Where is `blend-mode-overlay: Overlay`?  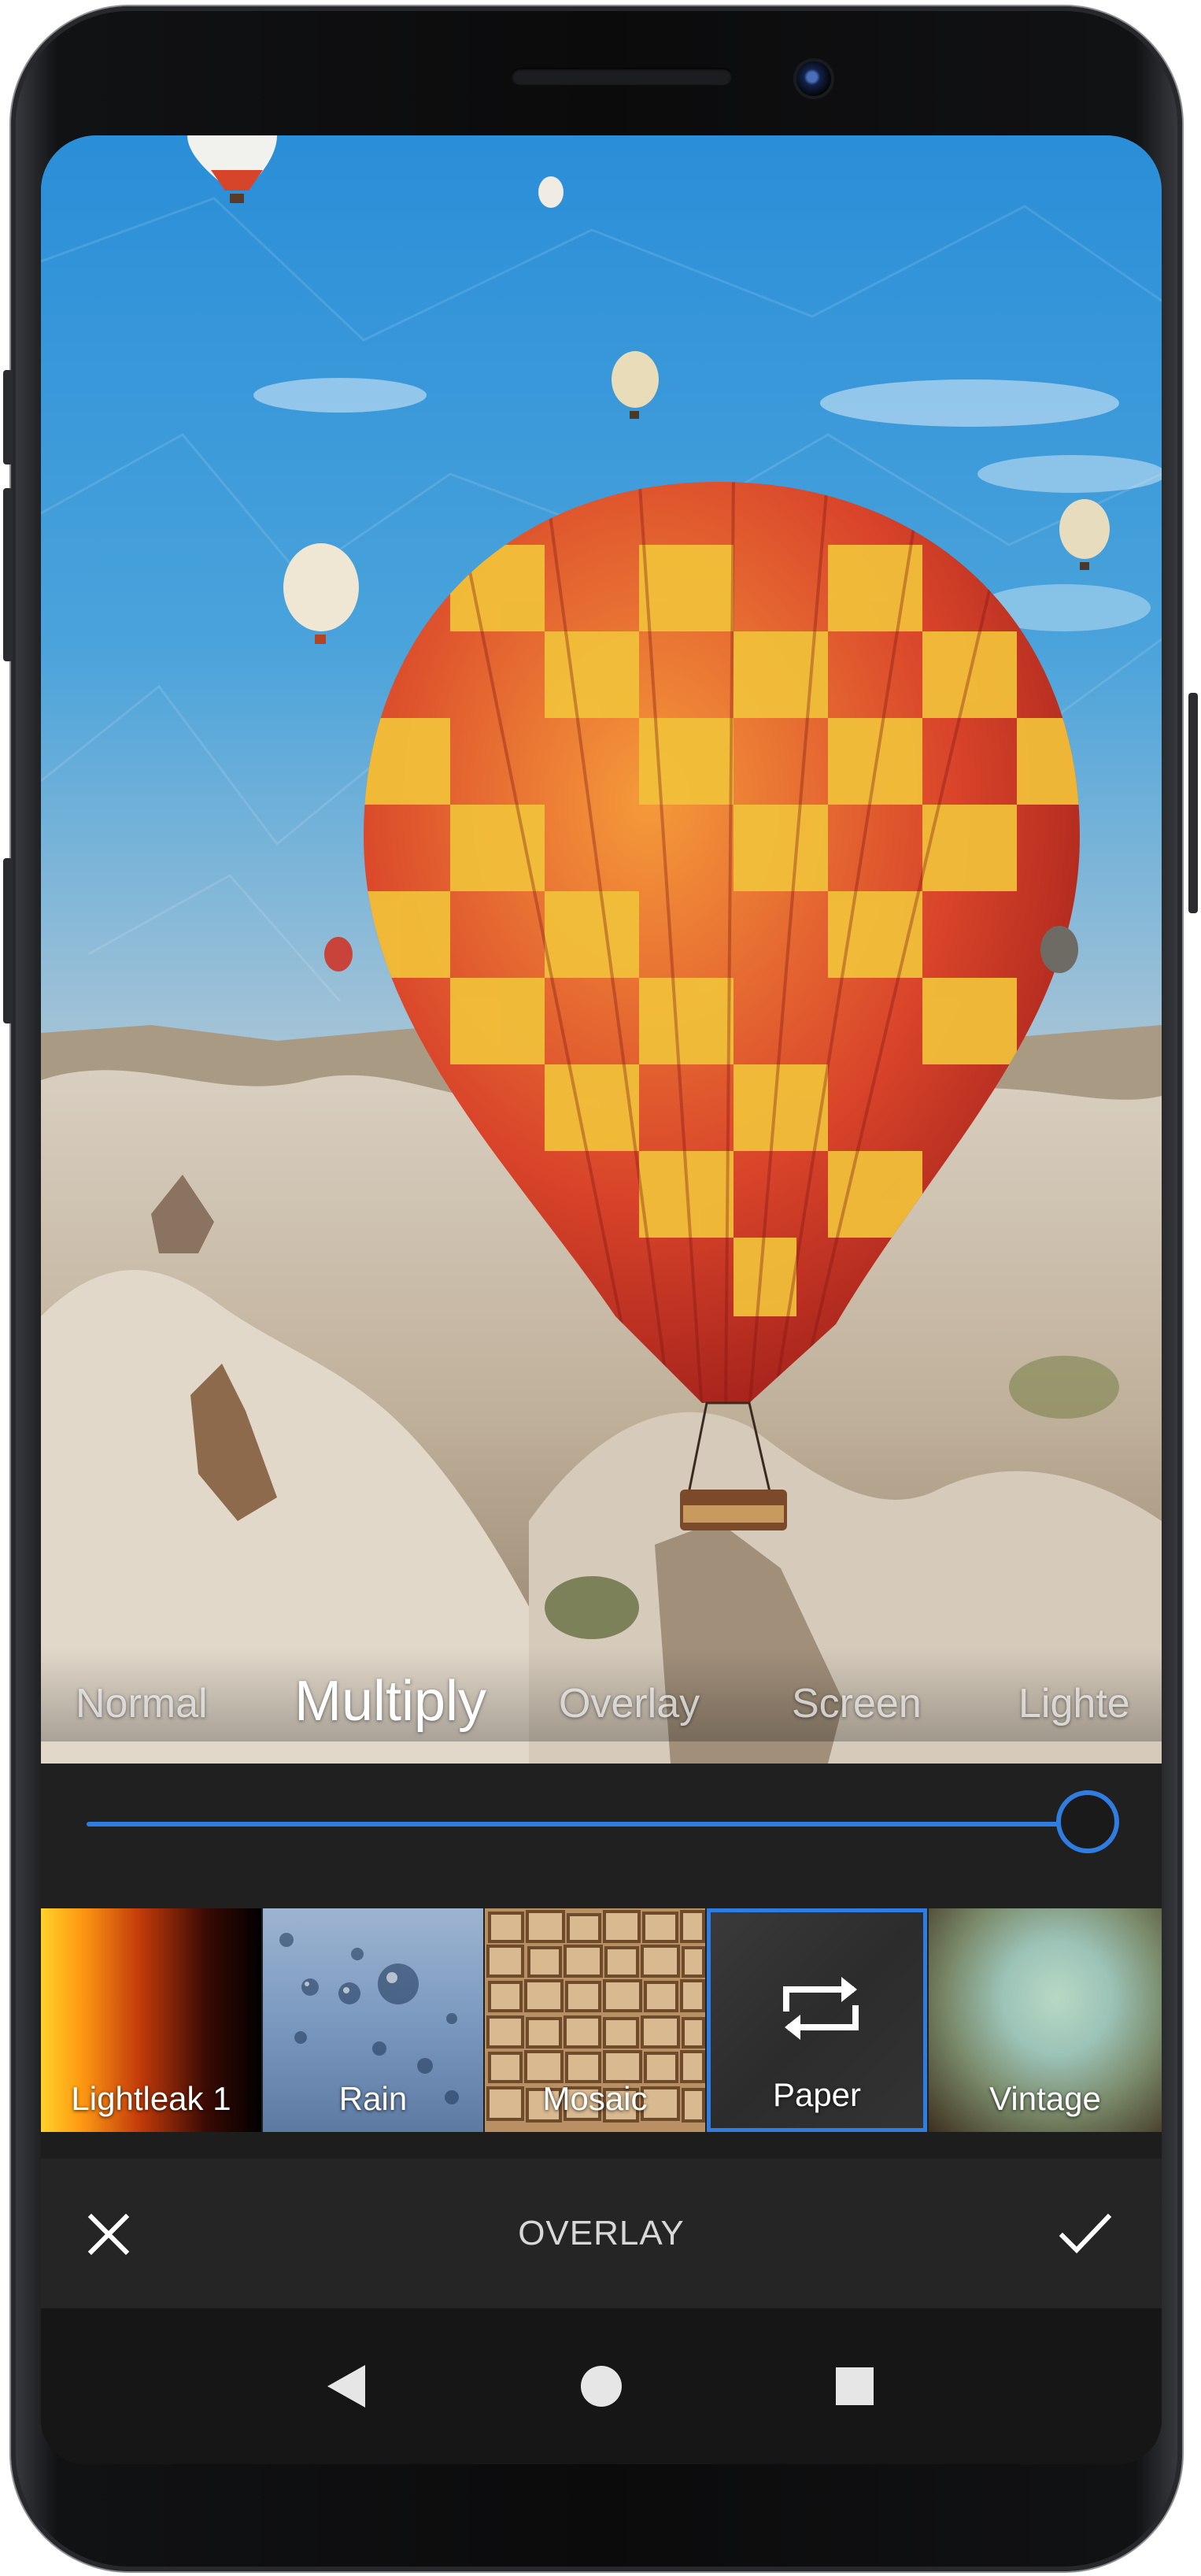 blend-mode-overlay: Overlay is located at coordinates (629, 1703).